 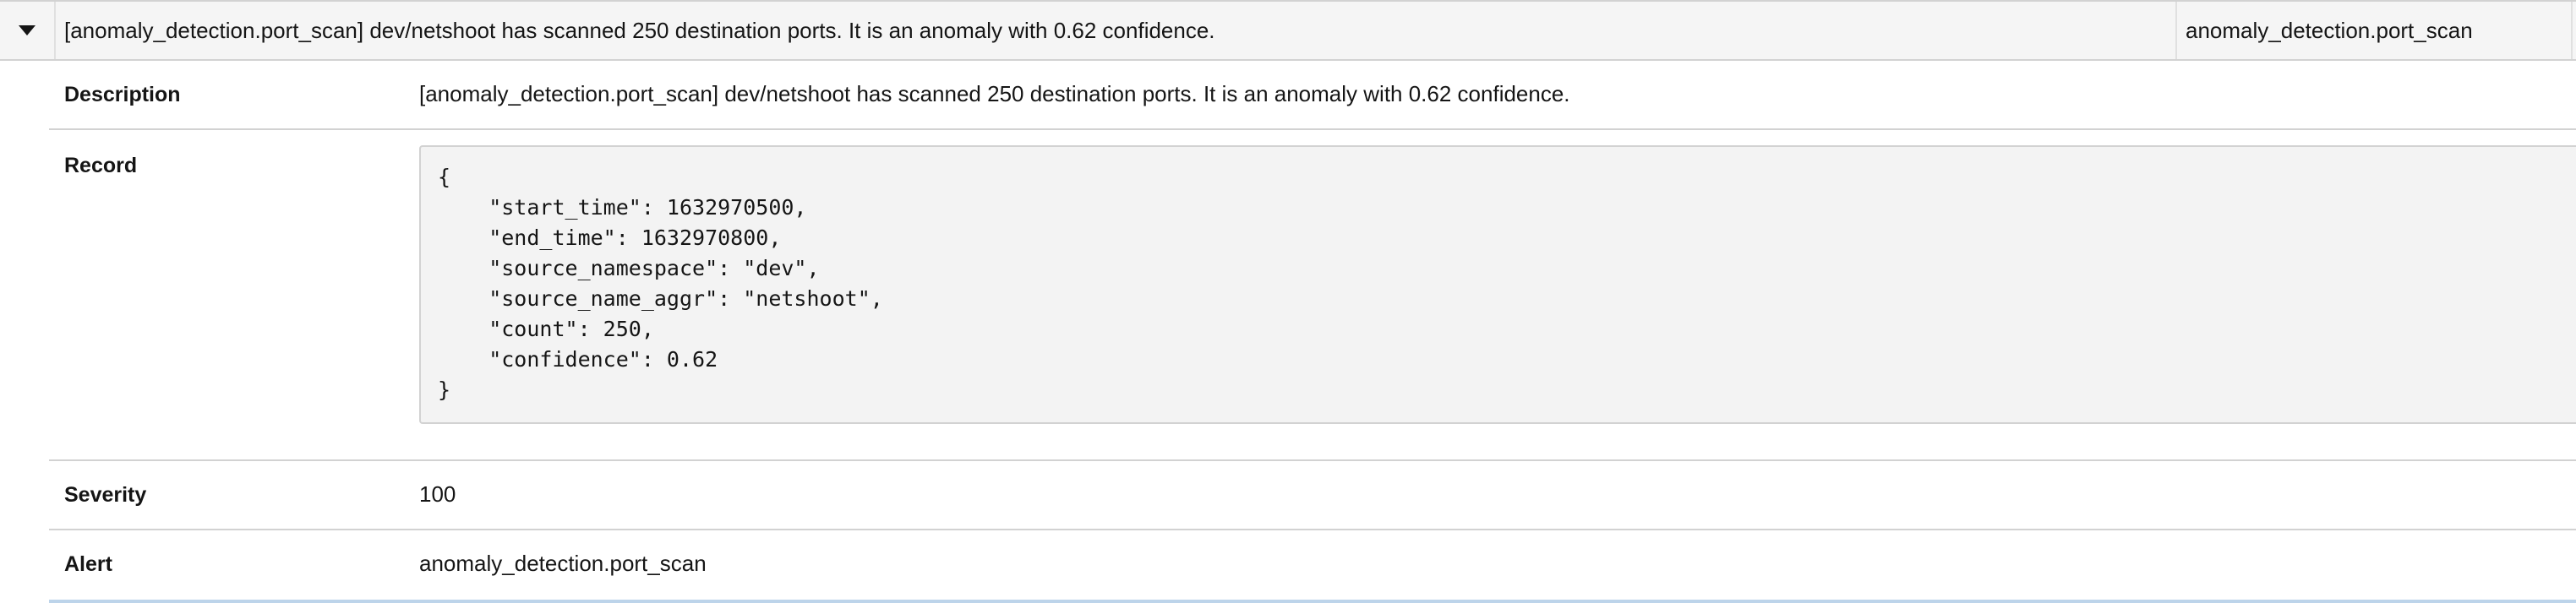 What do you see at coordinates (101, 165) in the screenshot?
I see `record-label: Record` at bounding box center [101, 165].